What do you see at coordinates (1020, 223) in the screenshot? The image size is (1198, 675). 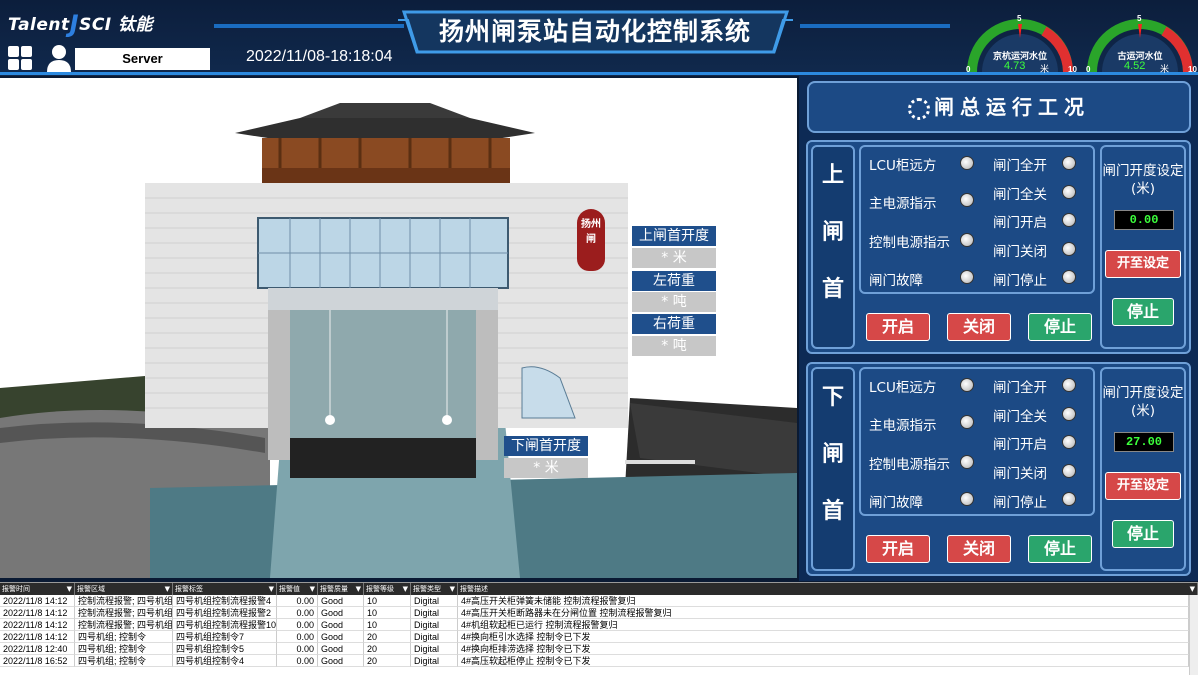 I see `status-opening-label: 闸门开启` at bounding box center [1020, 223].